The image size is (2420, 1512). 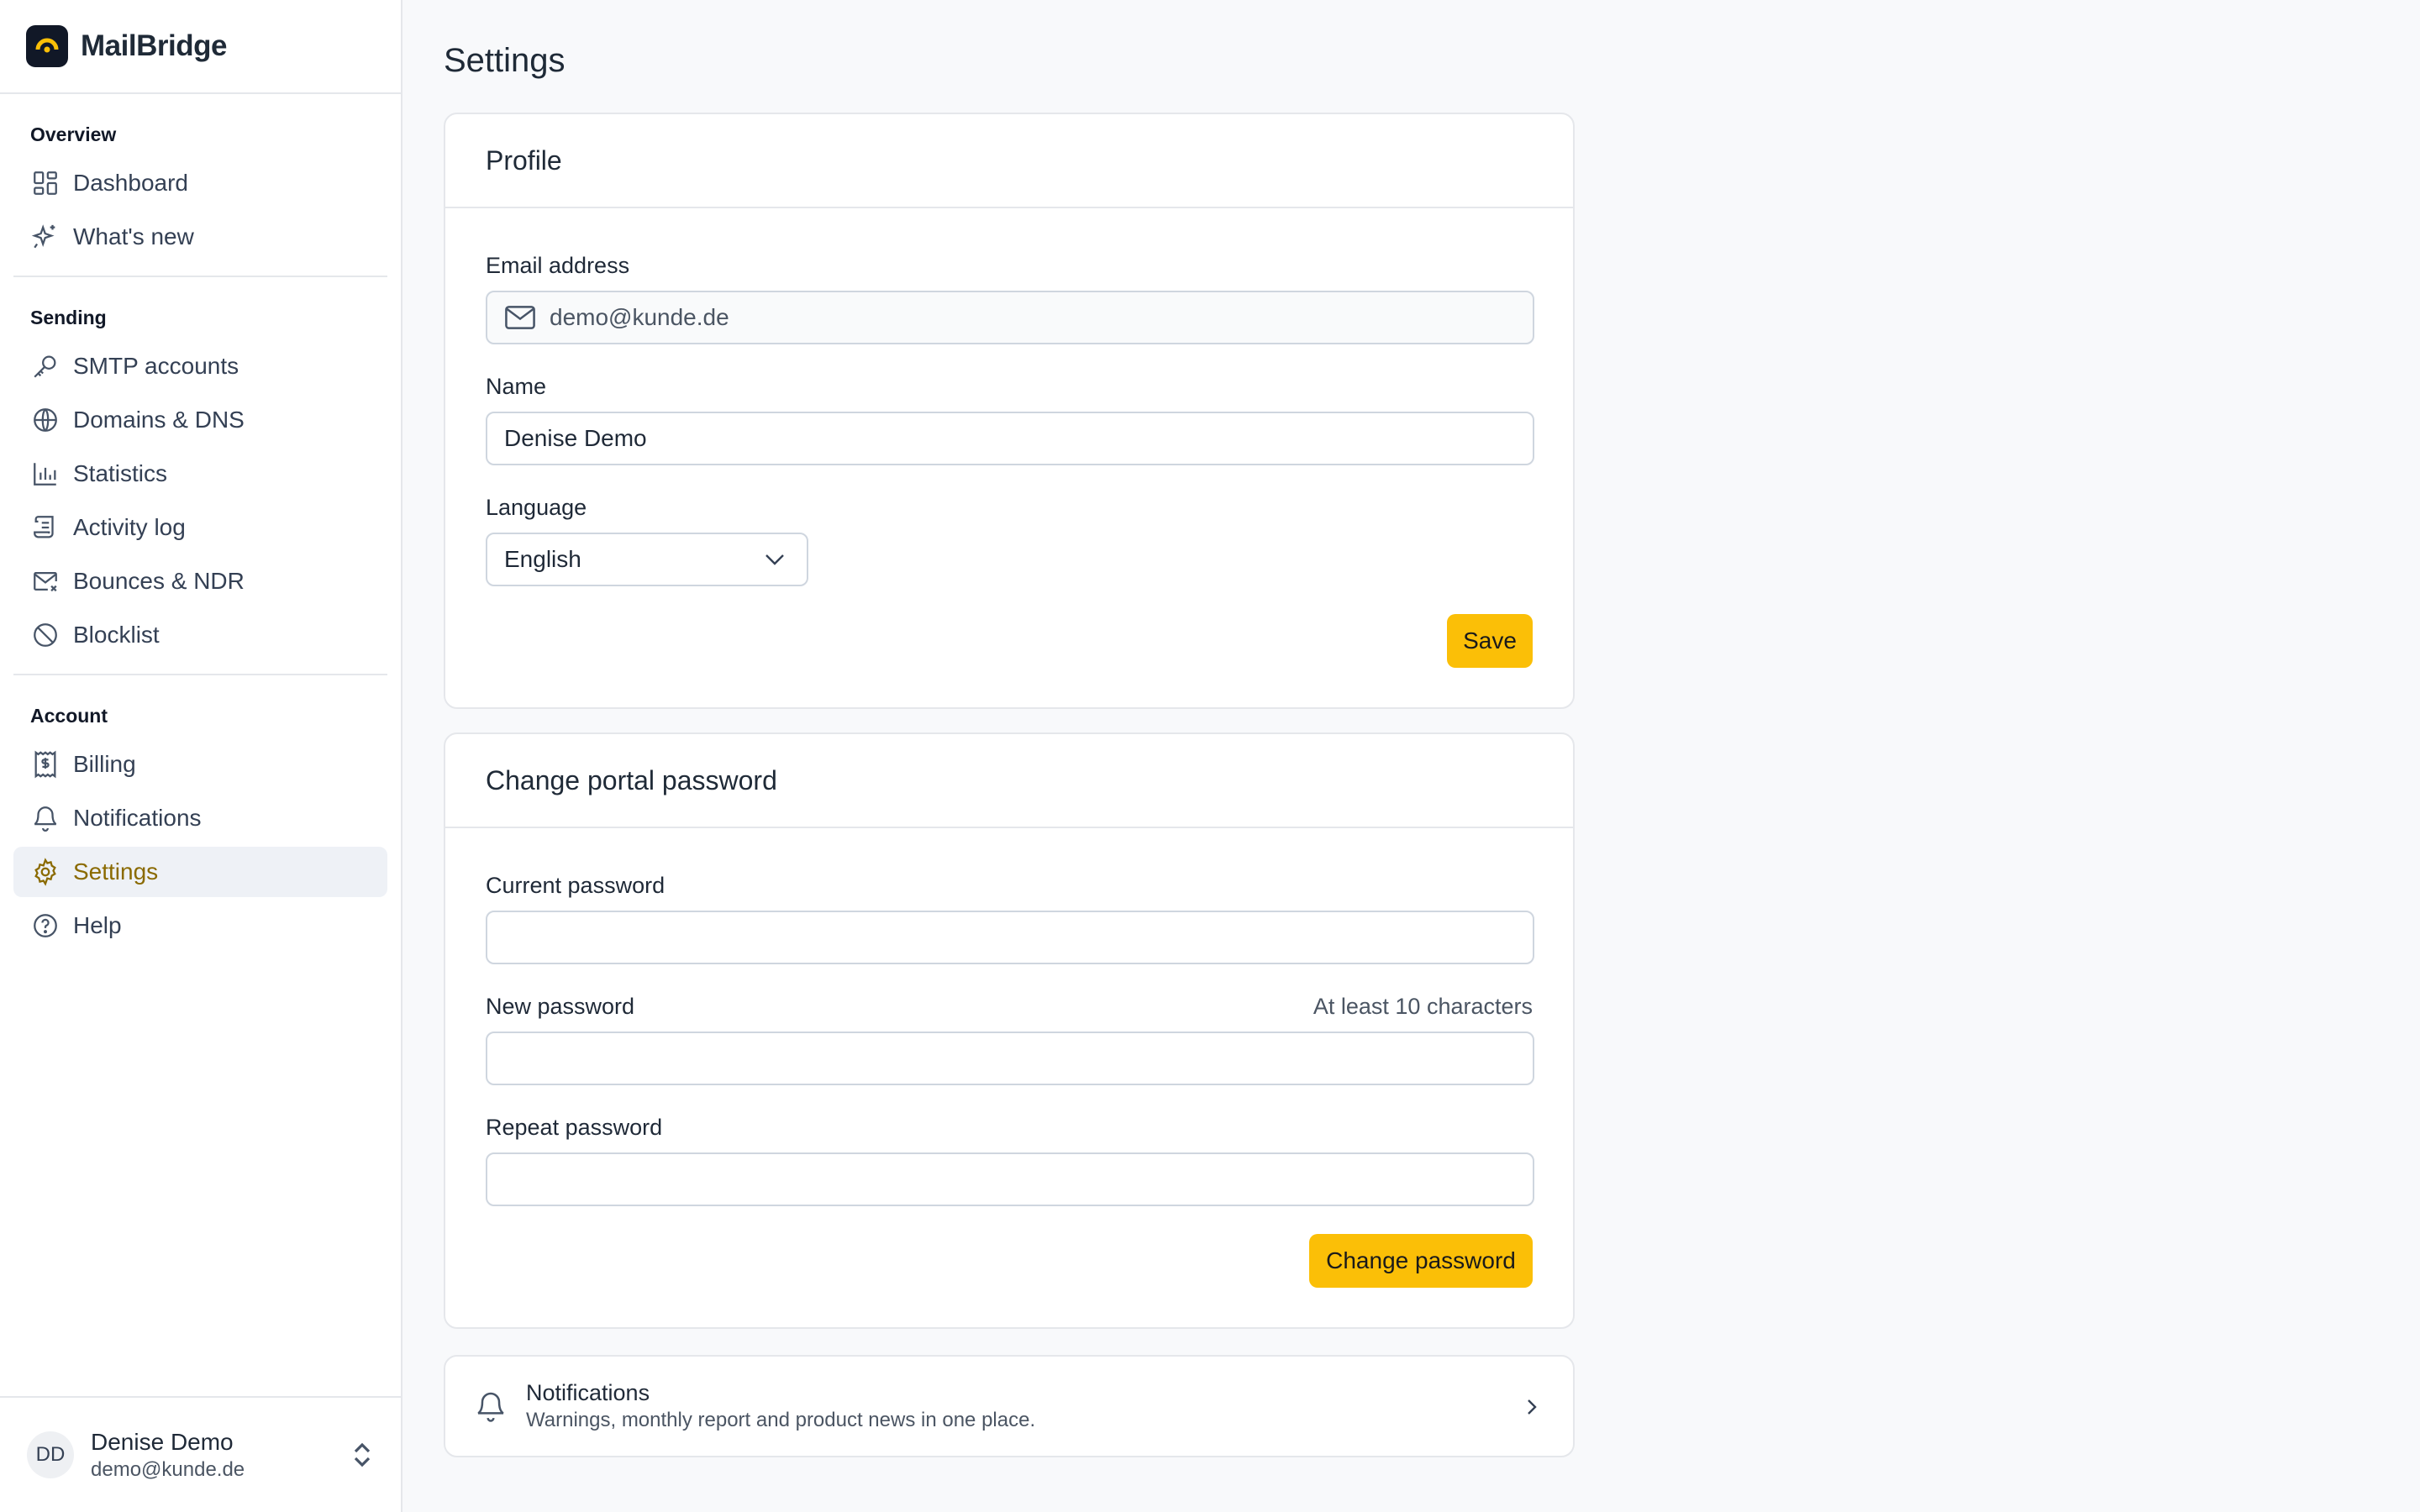 I want to click on sidebar-item-label: Domains & DNS, so click(x=159, y=420).